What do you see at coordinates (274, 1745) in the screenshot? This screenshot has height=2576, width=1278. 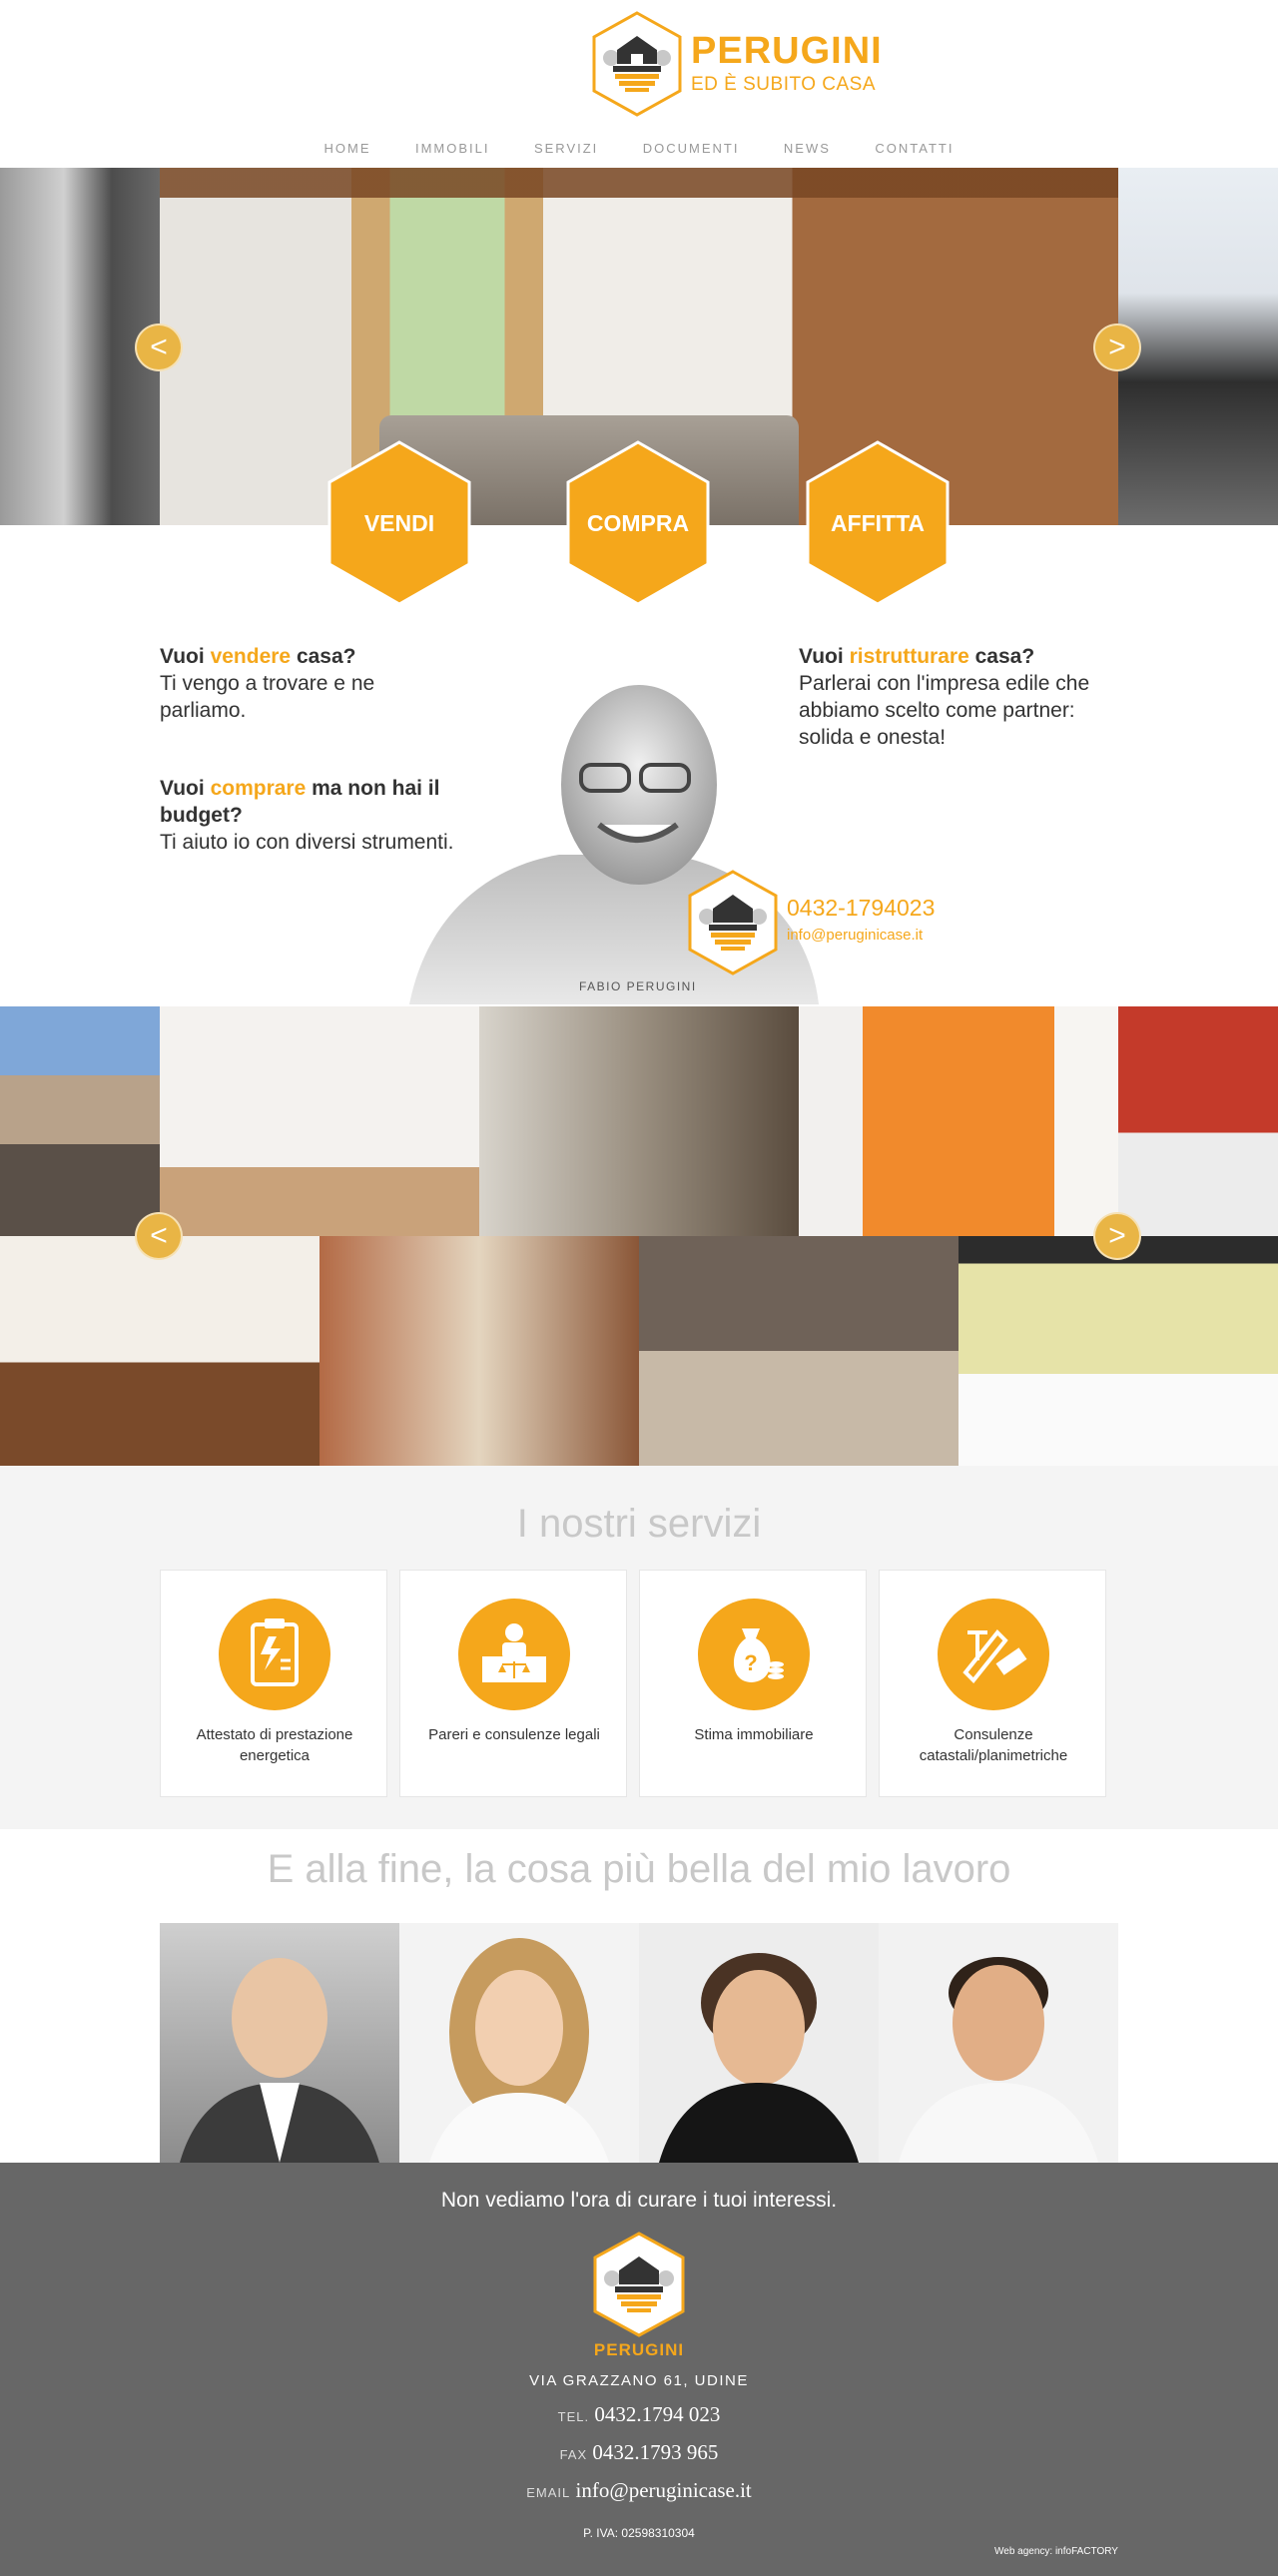 I see `service-label: Attestato di prestazione energetica` at bounding box center [274, 1745].